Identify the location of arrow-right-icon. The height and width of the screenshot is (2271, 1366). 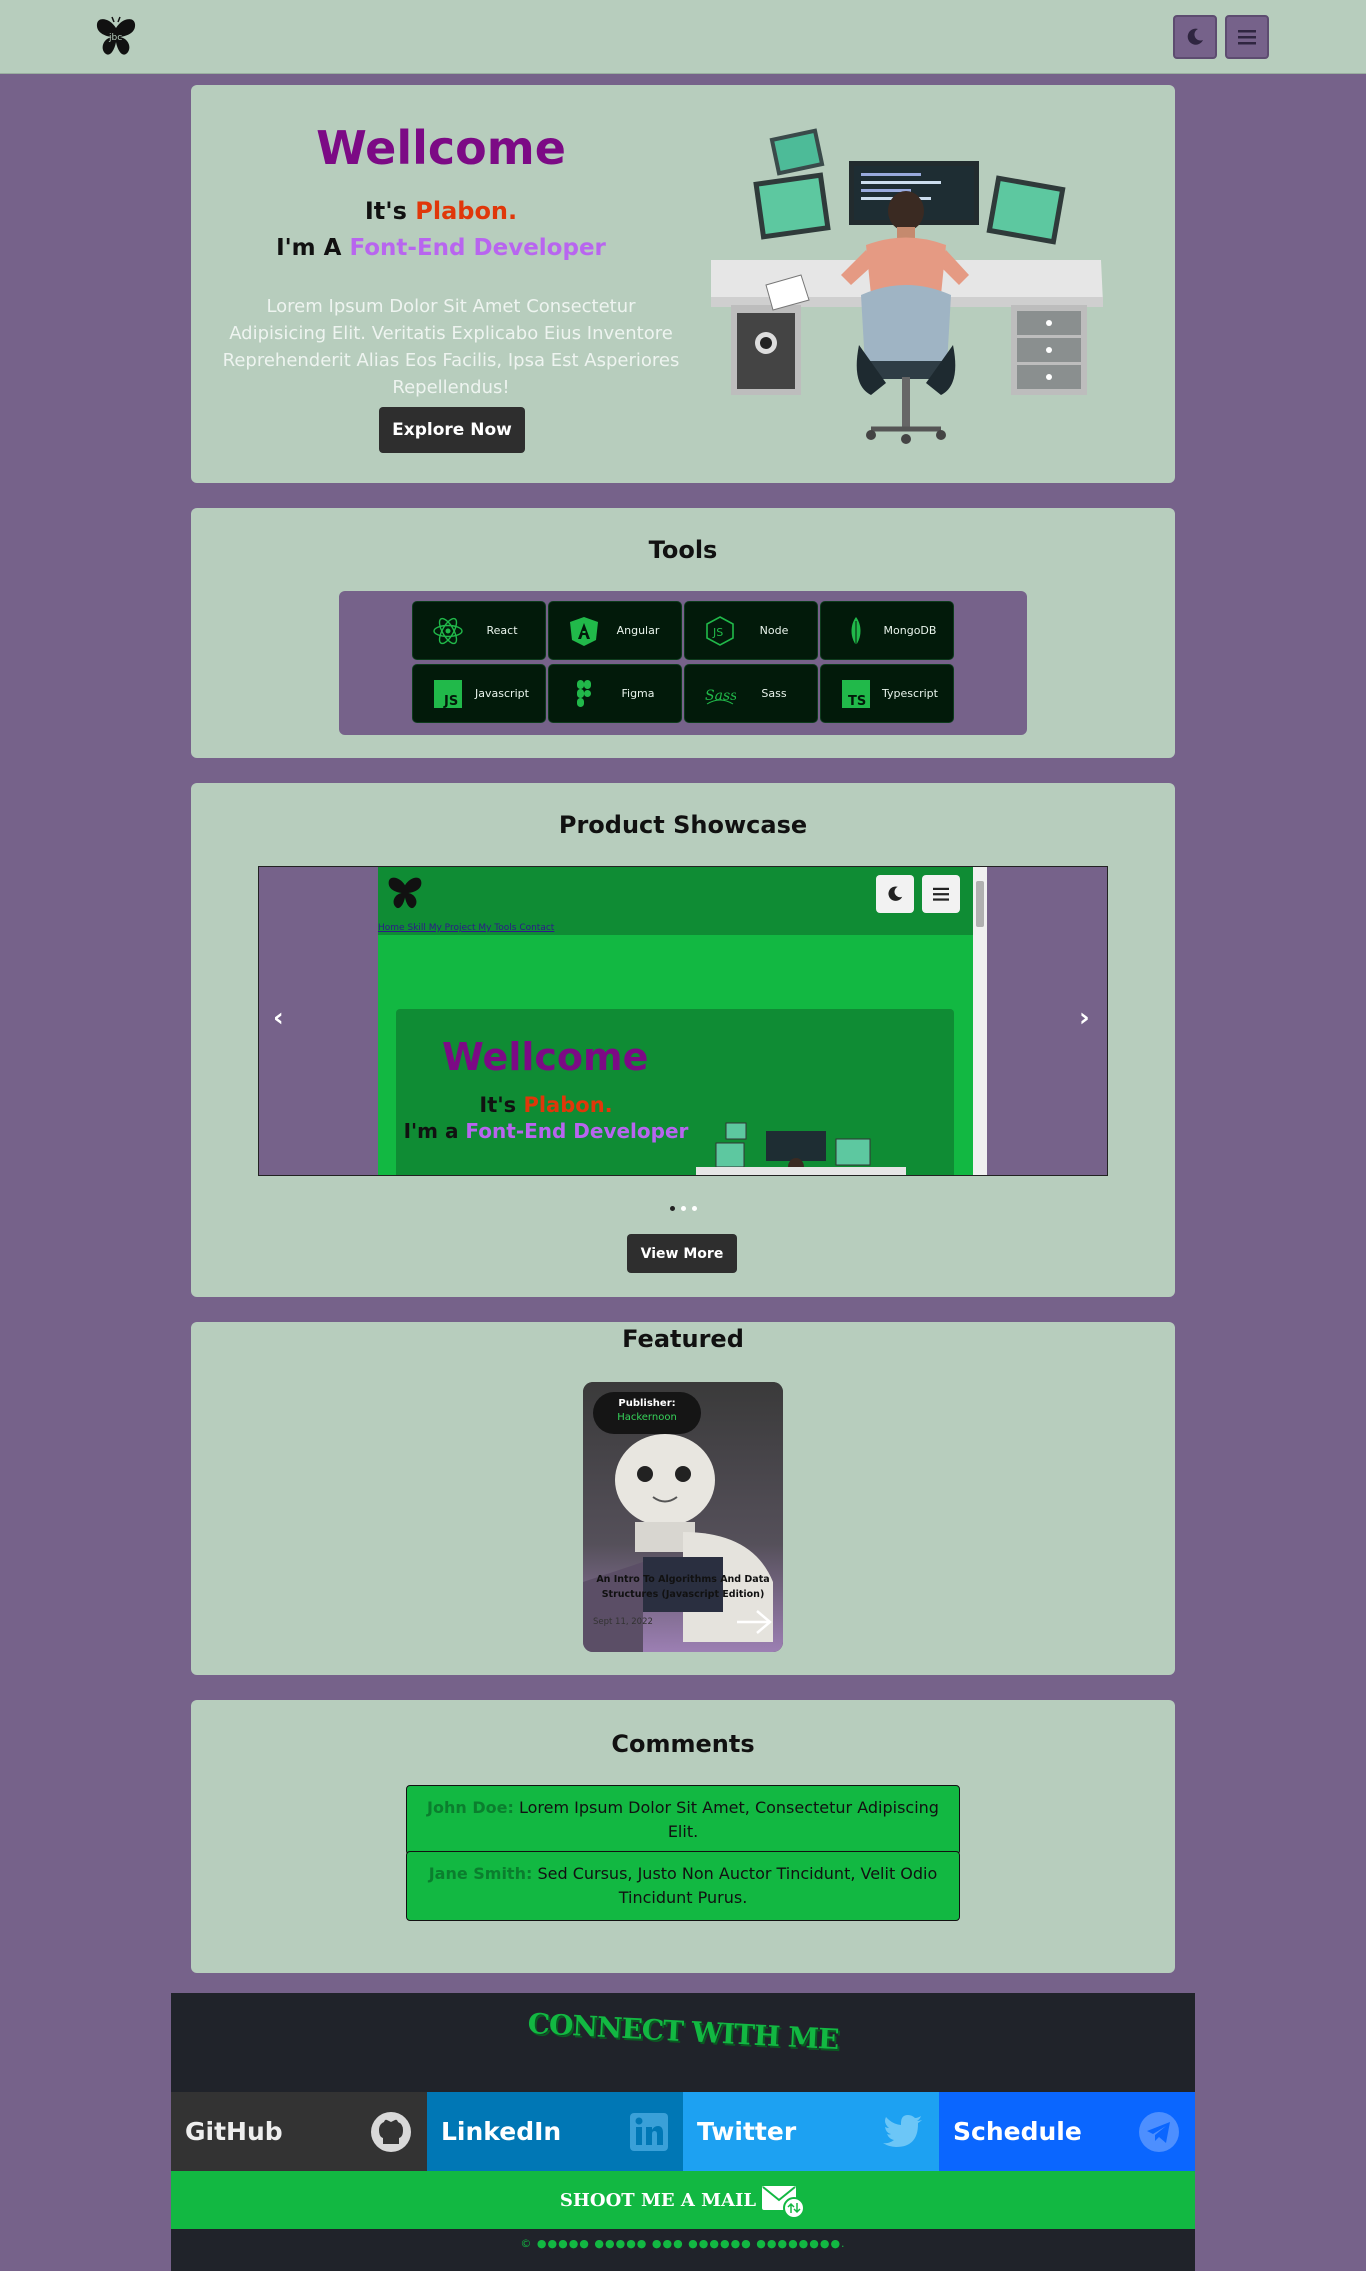
(754, 1624).